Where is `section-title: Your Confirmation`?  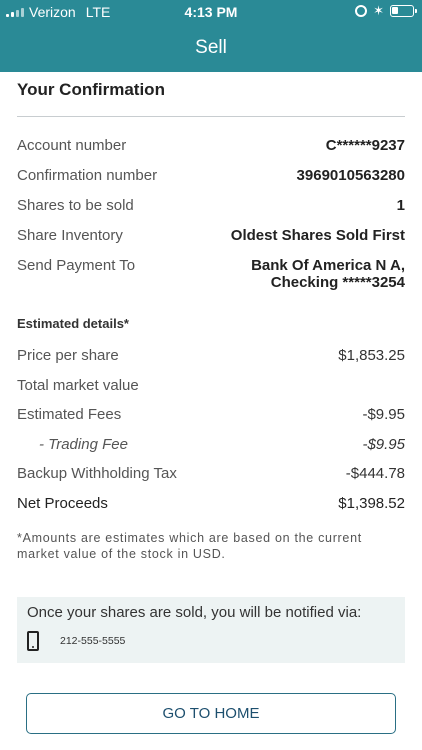
section-title: Your Confirmation is located at coordinates (91, 89).